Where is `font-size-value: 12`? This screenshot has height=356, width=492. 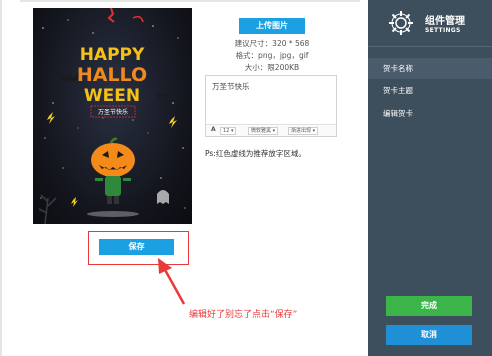 font-size-value: 12 is located at coordinates (226, 131).